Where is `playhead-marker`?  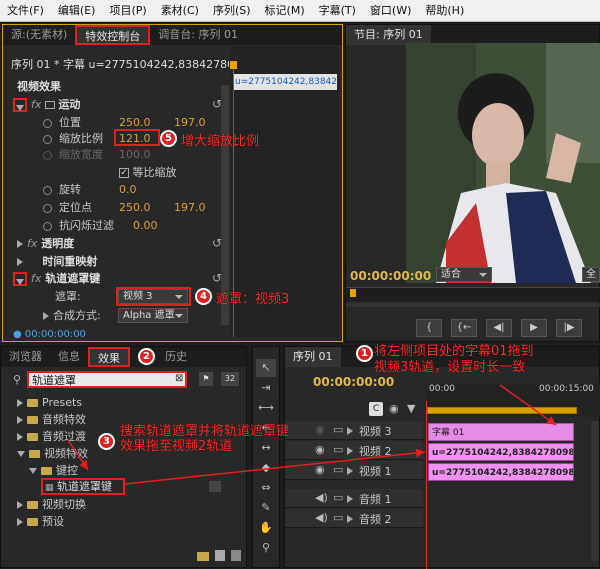
playhead-marker is located at coordinates (233, 65).